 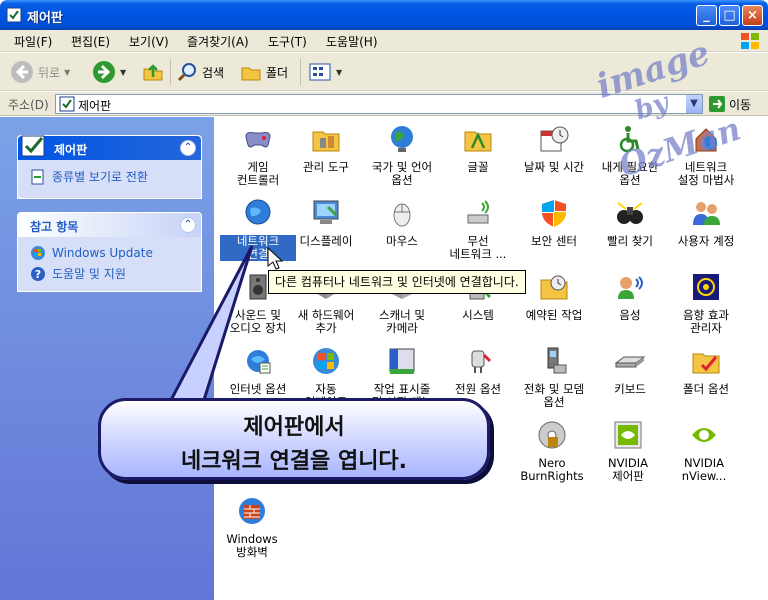 I want to click on back-dropdown-icon: ▼, so click(x=67, y=72).